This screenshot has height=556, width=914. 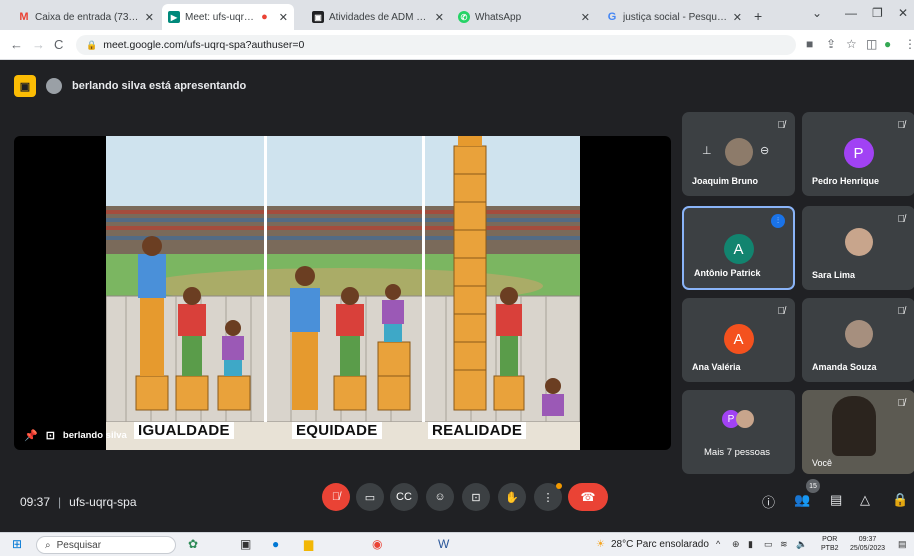 I want to click on back-icon: ←, so click(x=16, y=44).